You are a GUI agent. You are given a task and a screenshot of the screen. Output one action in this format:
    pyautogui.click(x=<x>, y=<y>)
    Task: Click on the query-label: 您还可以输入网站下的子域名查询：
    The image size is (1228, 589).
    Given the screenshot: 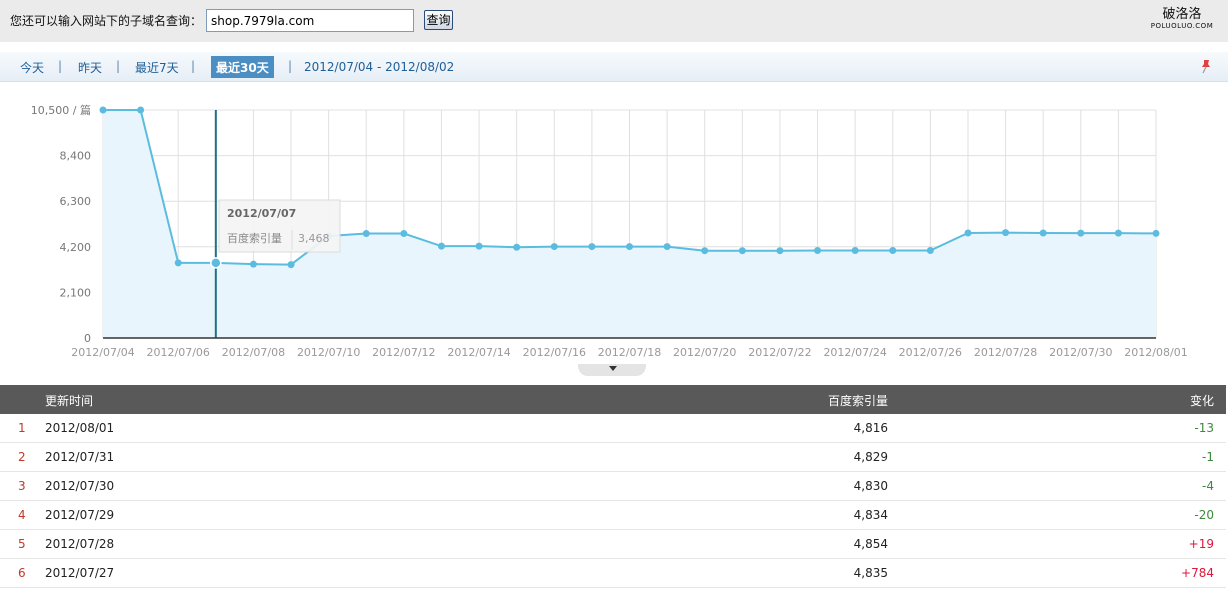 What is the action you would take?
    pyautogui.click(x=106, y=21)
    